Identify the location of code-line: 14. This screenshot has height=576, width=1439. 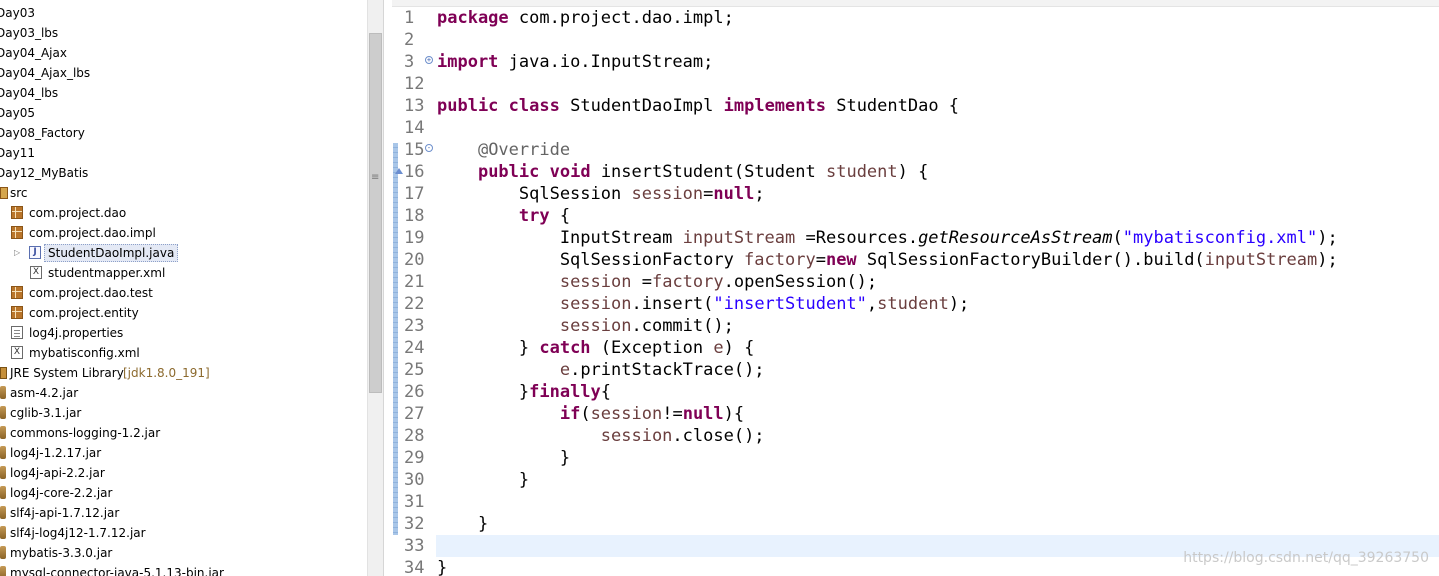
(915, 128).